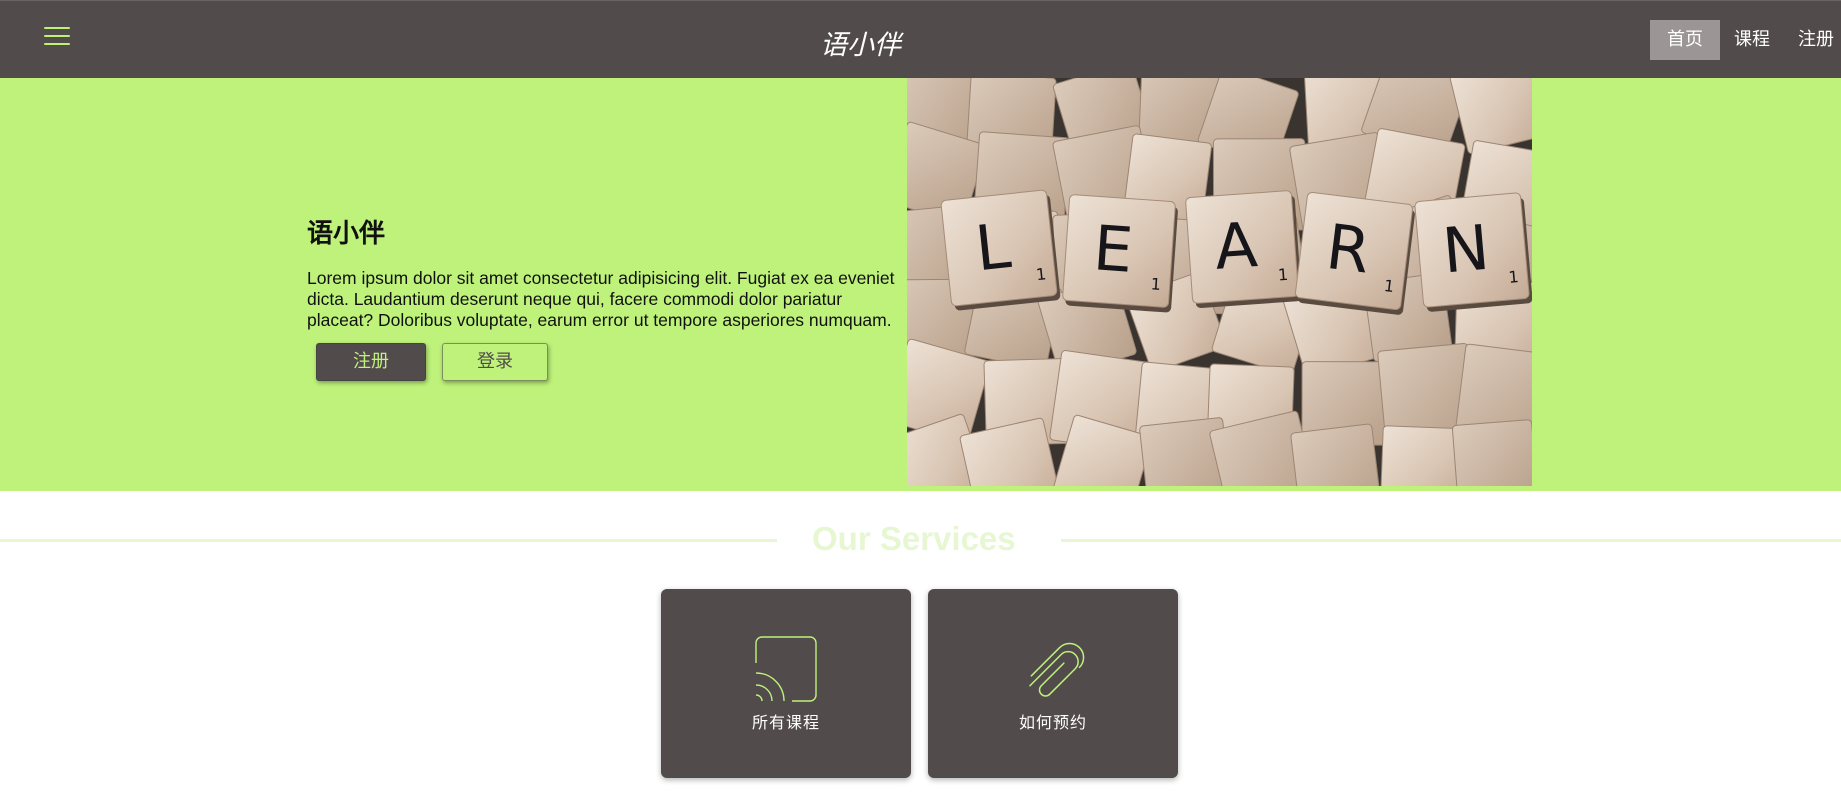  Describe the element at coordinates (1752, 40) in the screenshot. I see `nav-item-courses: 课程` at that location.